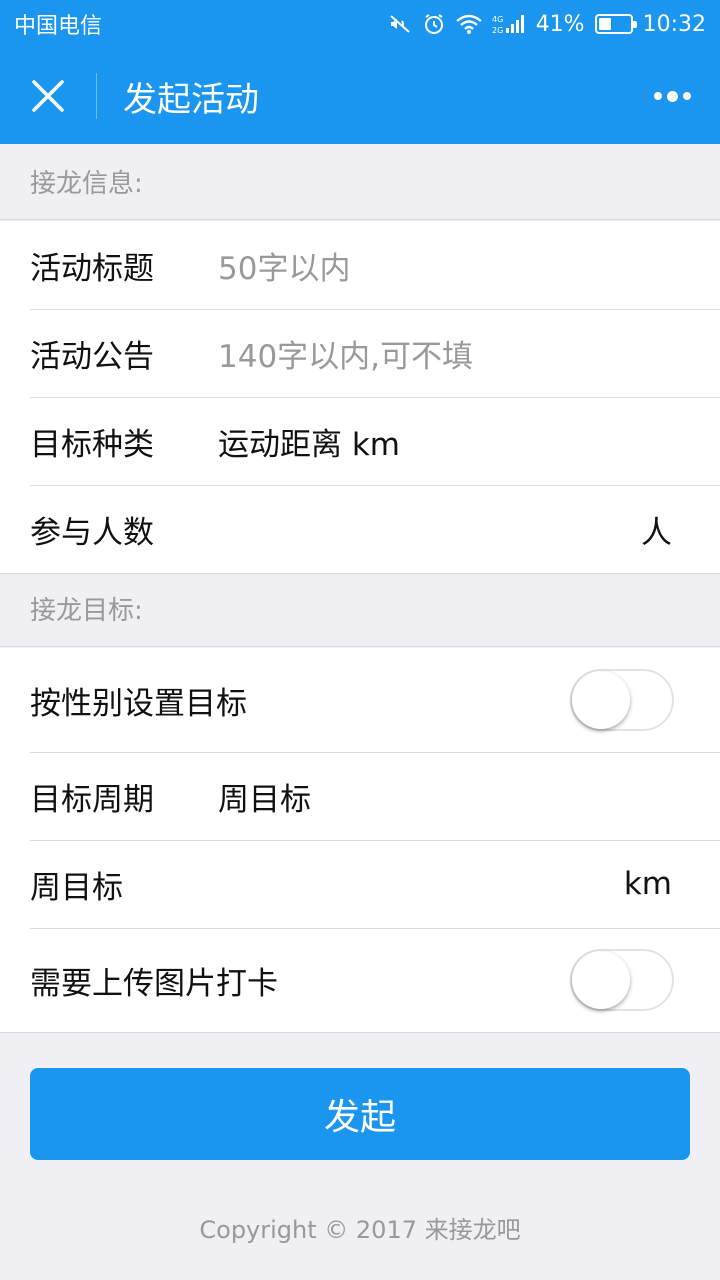 Image resolution: width=720 pixels, height=1280 pixels. Describe the element at coordinates (656, 532) in the screenshot. I see `participants-unit: 人` at that location.